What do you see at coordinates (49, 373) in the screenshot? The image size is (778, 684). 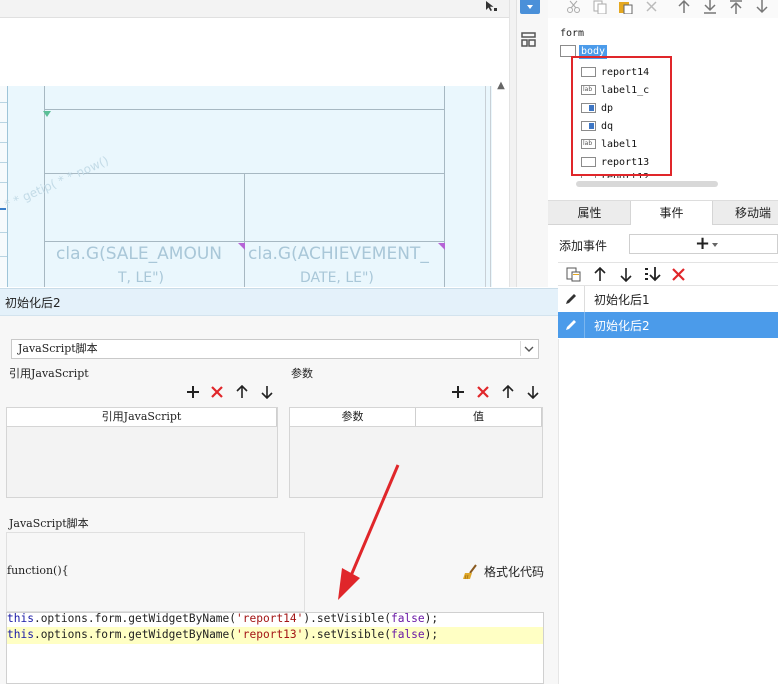 I see `ref-js-label: 引用JavaScript` at bounding box center [49, 373].